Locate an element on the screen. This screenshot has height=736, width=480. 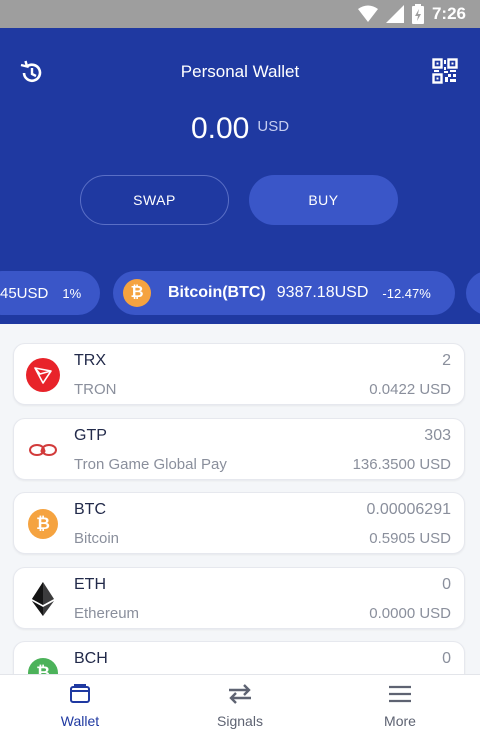
nav-label: More is located at coordinates (400, 721).